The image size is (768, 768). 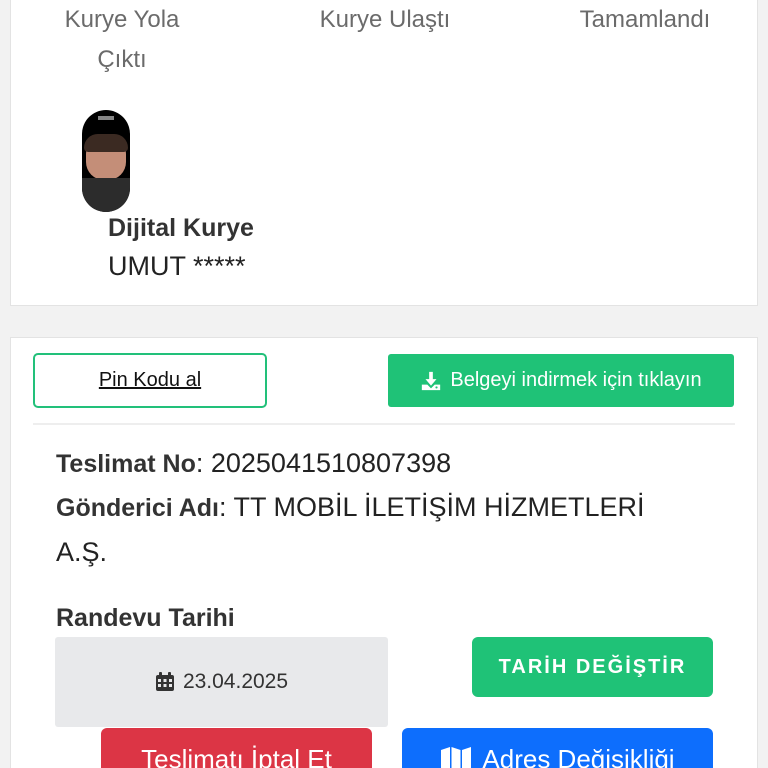 I want to click on download-label: Belgeyi indirmek için tıklayın, so click(x=576, y=380).